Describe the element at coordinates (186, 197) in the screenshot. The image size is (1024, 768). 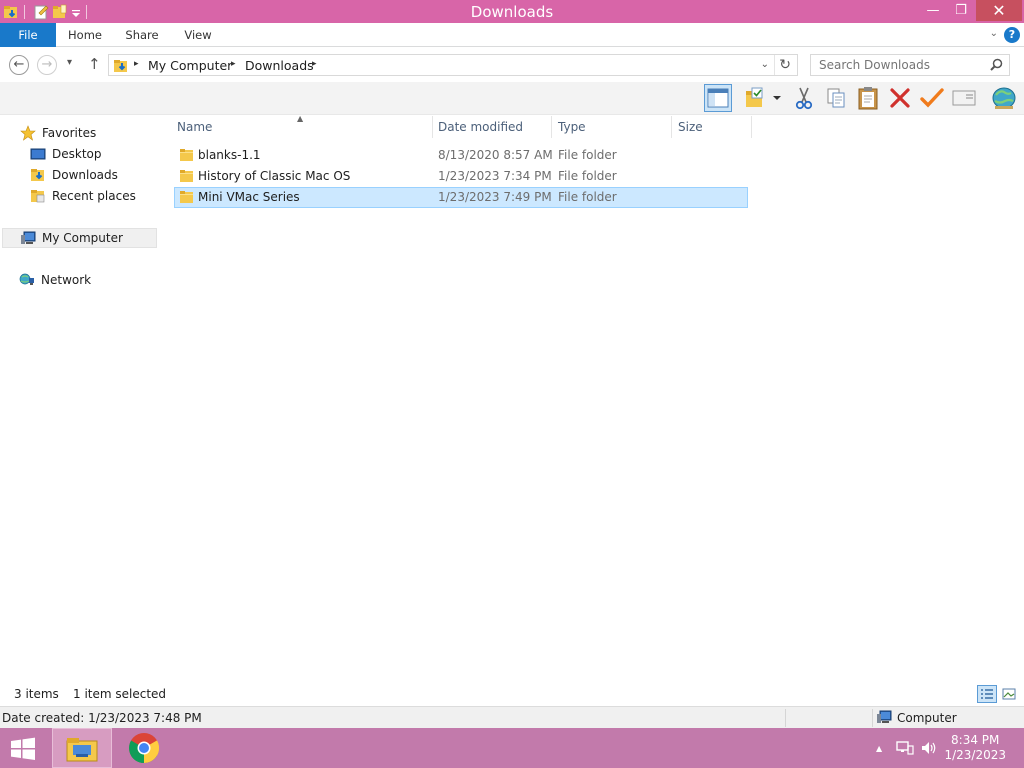
I see `folder-icon` at that location.